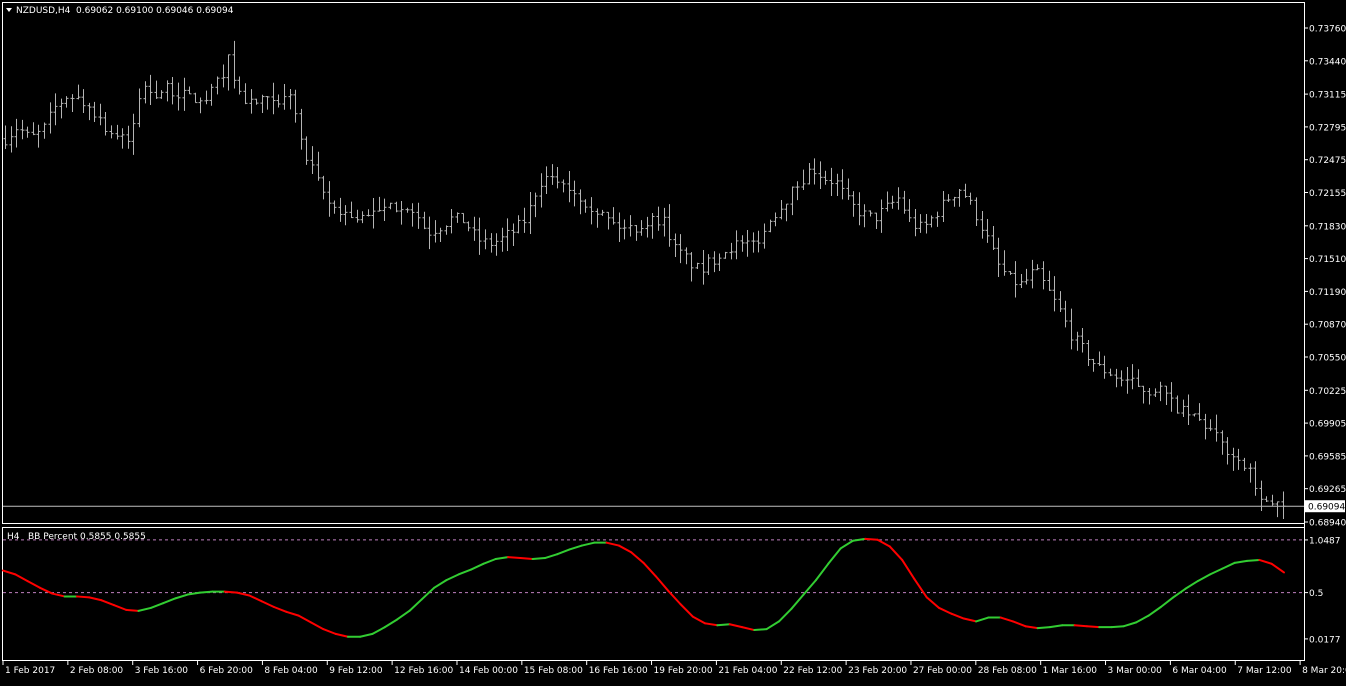  I want to click on price-tick-label: 0.72155, so click(1327, 194).